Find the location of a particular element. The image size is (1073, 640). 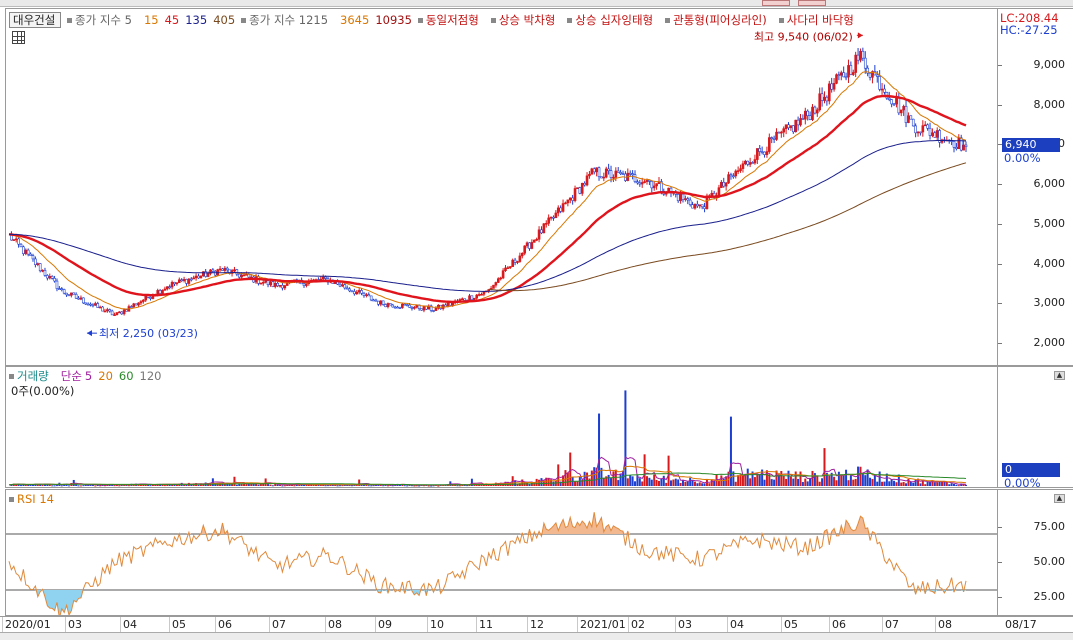

ma-period: 10935 is located at coordinates (393, 20).